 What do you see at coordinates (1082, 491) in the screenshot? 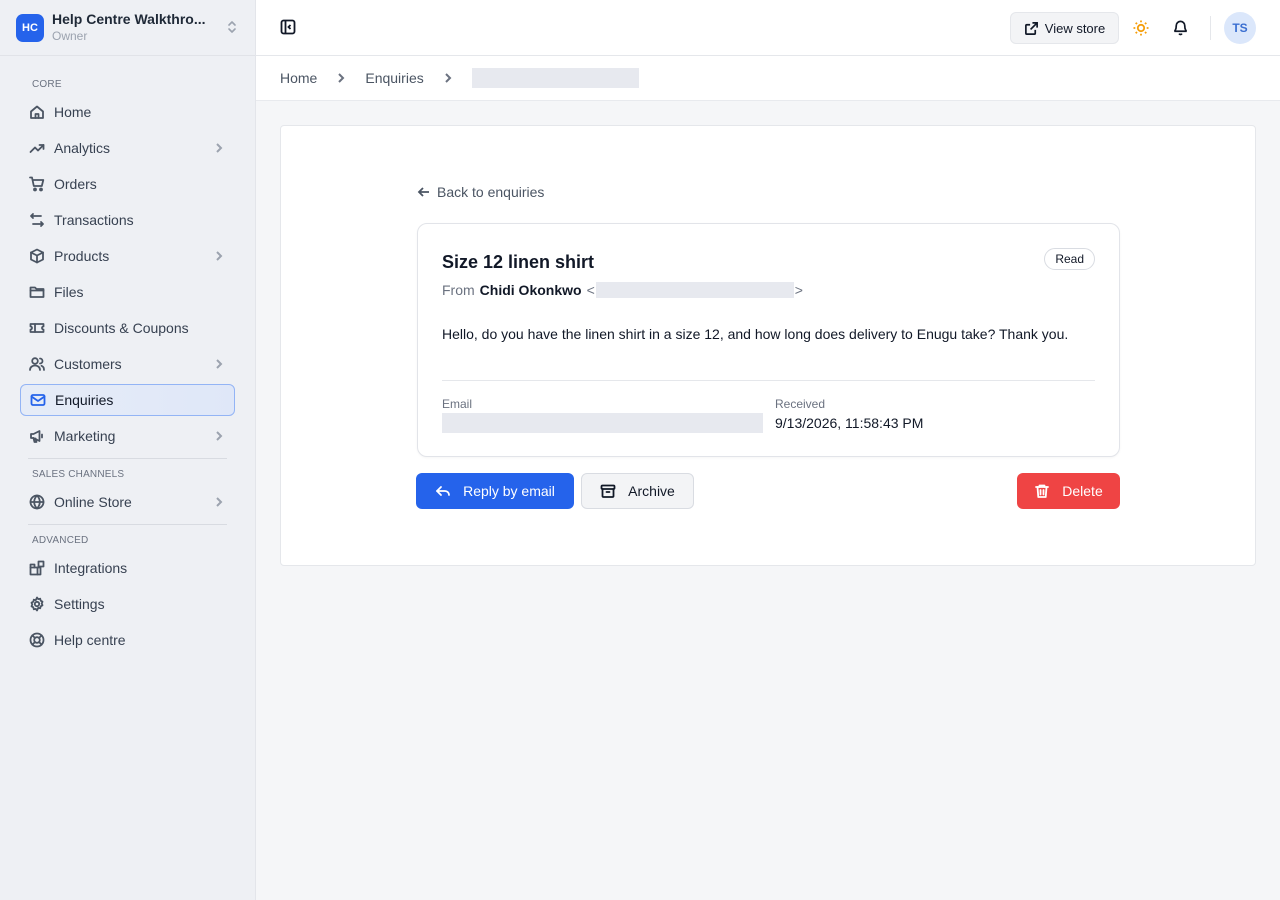
I see `delete-label: Delete` at bounding box center [1082, 491].